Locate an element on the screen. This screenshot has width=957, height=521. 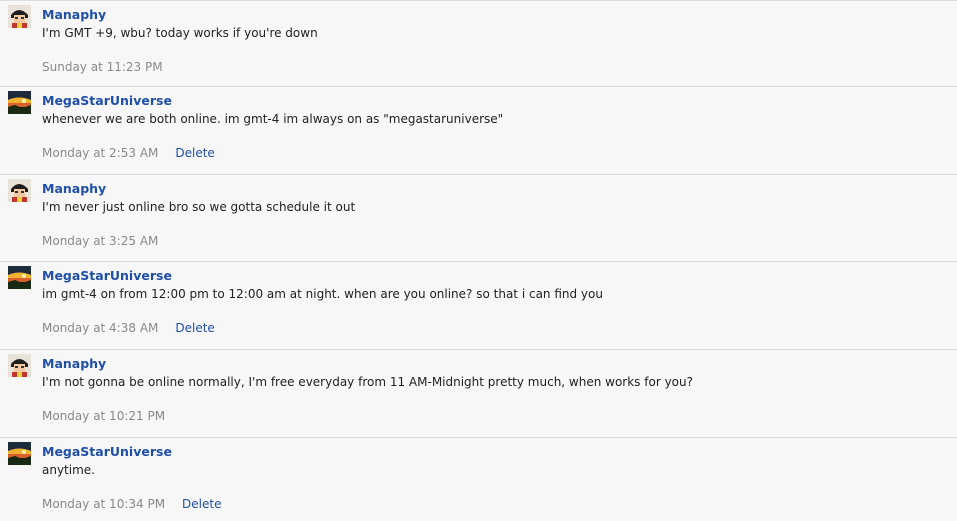
message-meta: Monday at 10:21 PM is located at coordinates (103, 416).